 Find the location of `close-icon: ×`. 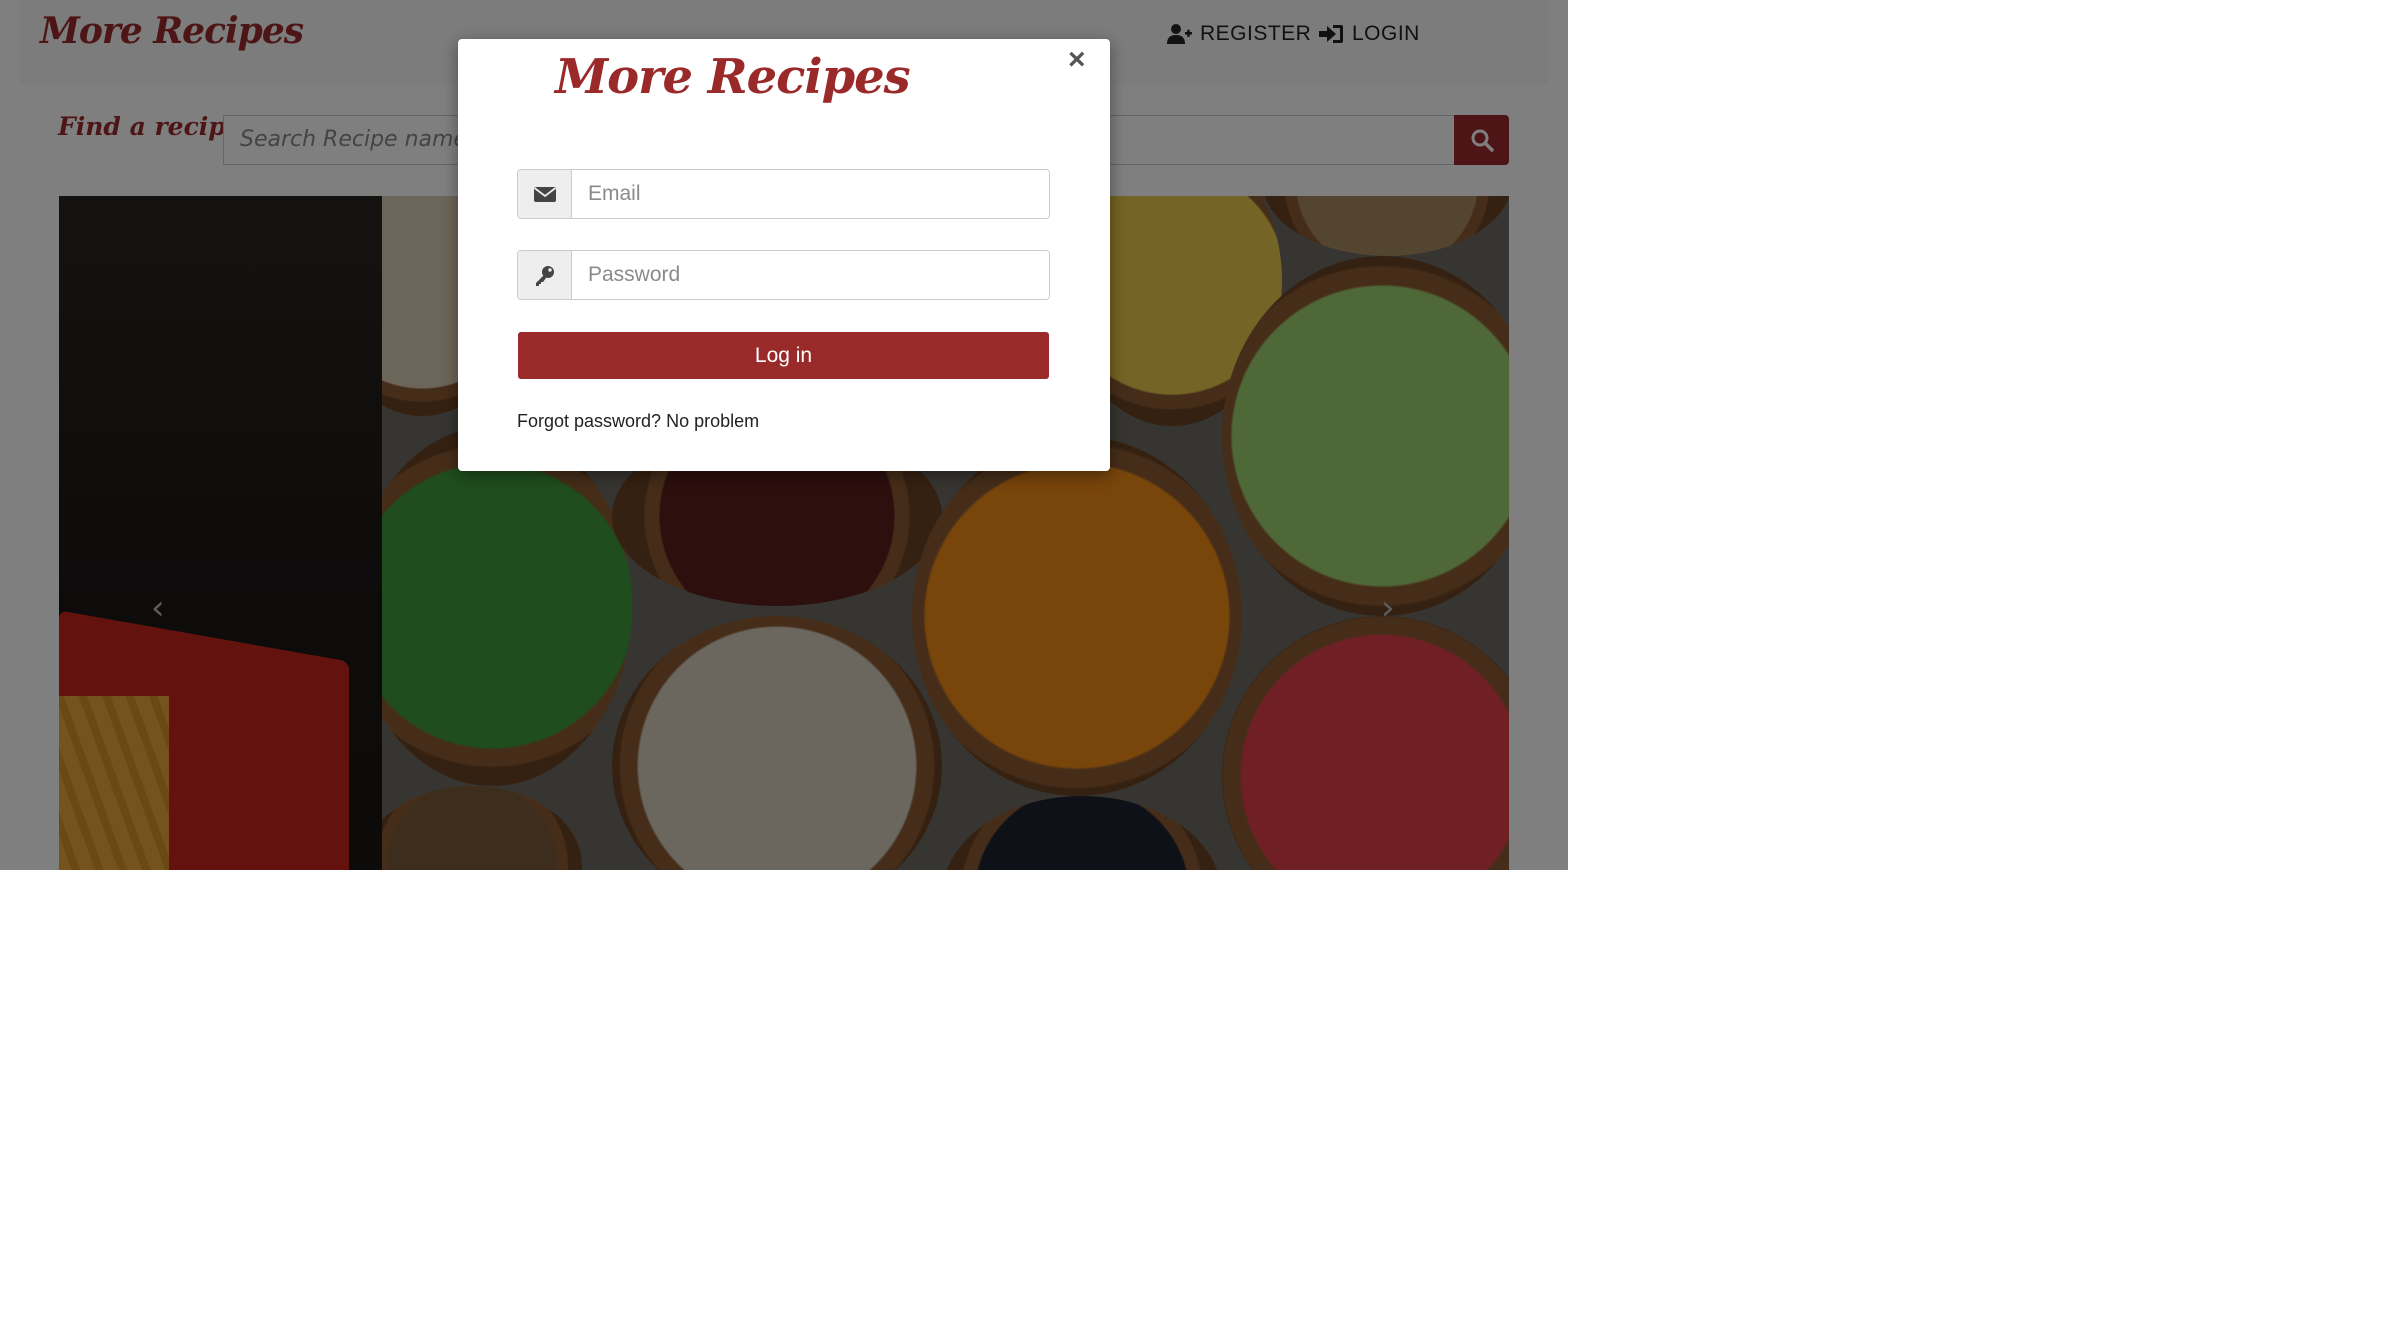

close-icon: × is located at coordinates (1077, 60).